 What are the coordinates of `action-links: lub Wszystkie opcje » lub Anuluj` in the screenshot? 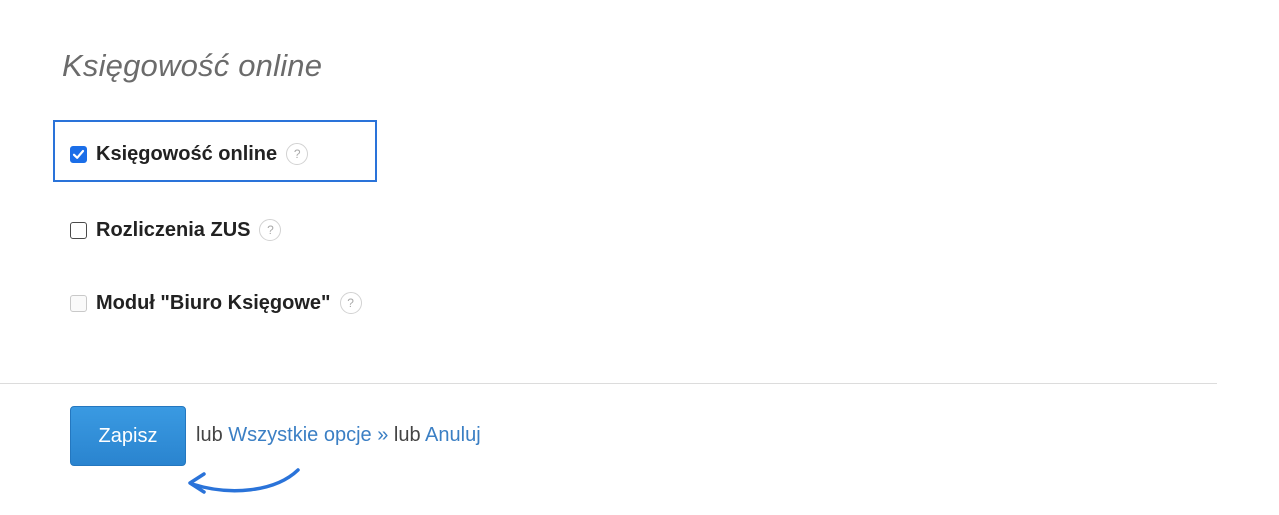 It's located at (338, 435).